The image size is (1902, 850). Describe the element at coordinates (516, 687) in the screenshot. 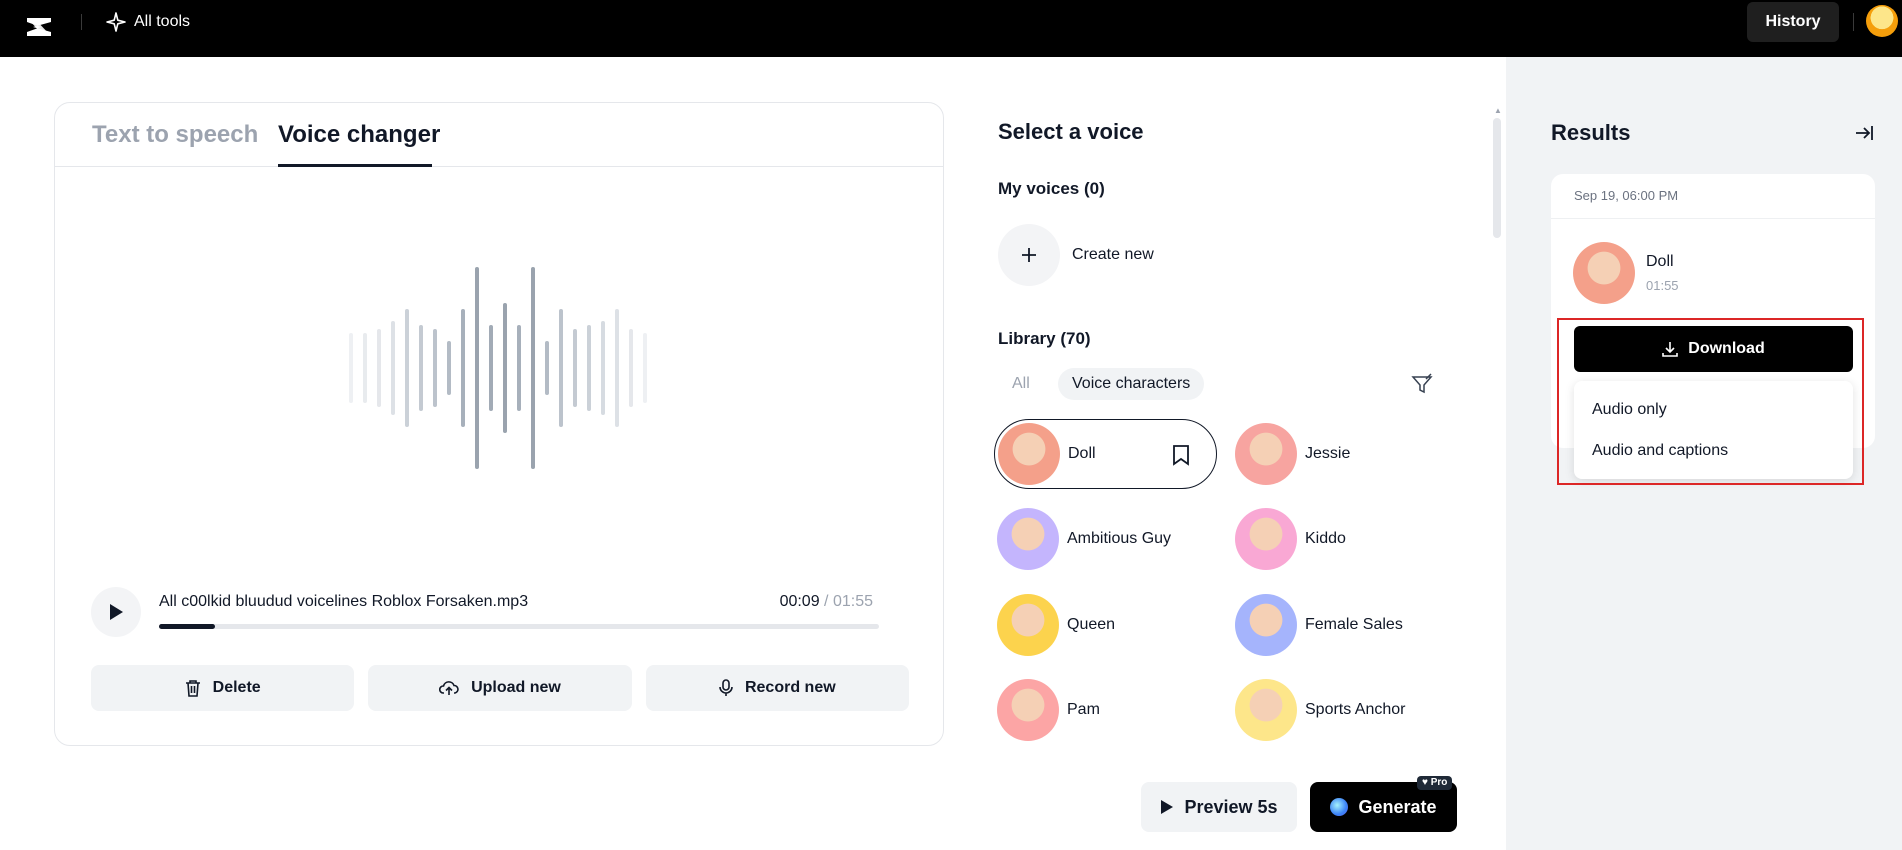

I see `upload-label: Upload new` at that location.